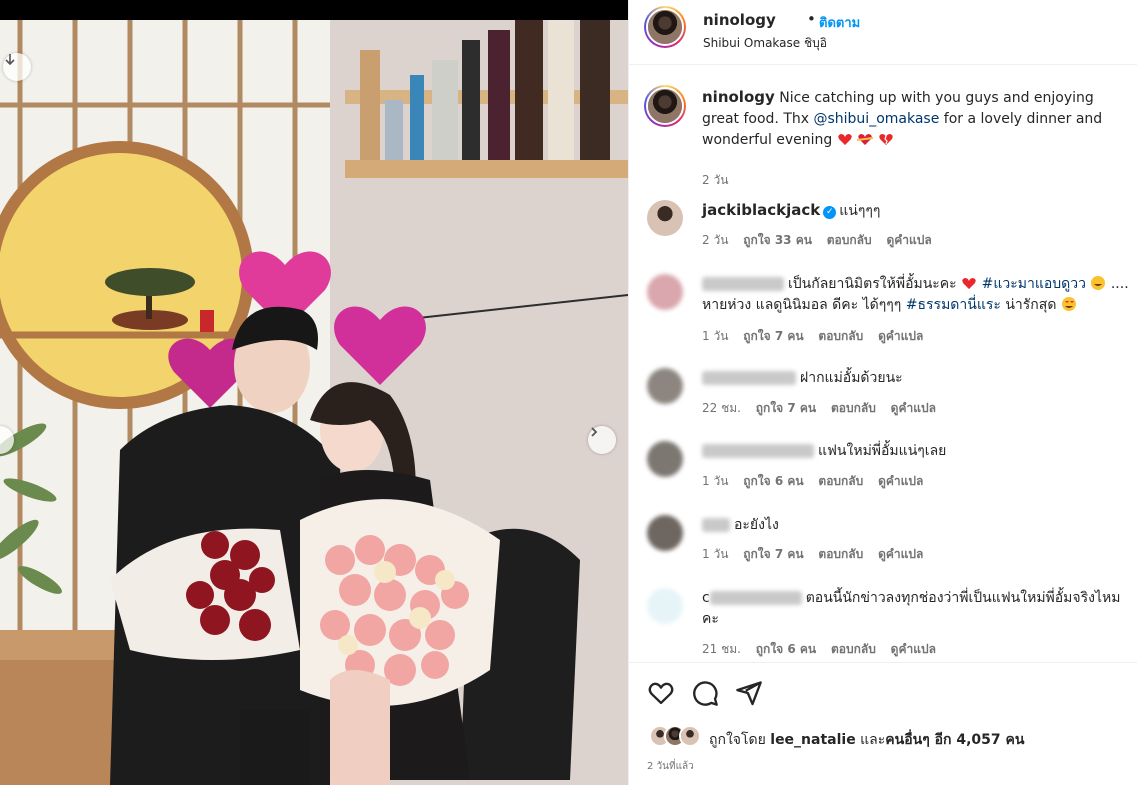 This screenshot has height=785, width=1137. Describe the element at coordinates (954, 740) in the screenshot. I see `other-likers-link: คนอื่นๆ อีก 4,057 คน` at that location.